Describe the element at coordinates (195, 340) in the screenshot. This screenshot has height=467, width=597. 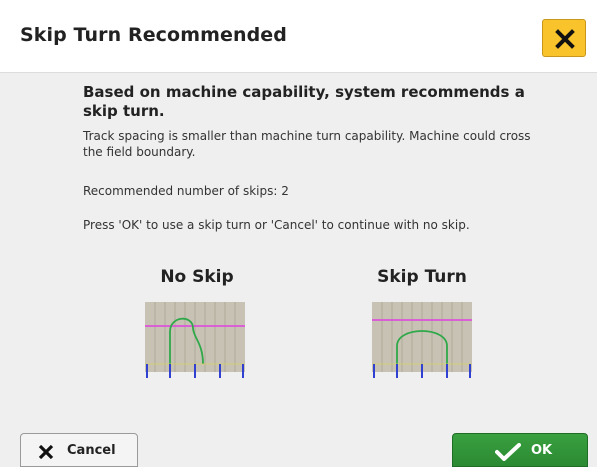
I see `no-skip-diagram` at that location.